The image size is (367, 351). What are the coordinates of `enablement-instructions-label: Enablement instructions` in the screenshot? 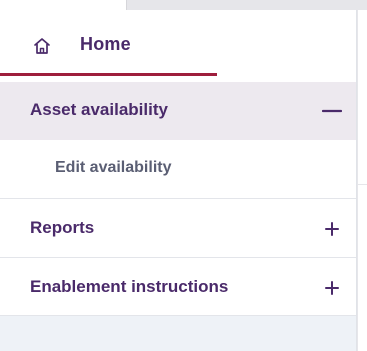 It's located at (129, 286).